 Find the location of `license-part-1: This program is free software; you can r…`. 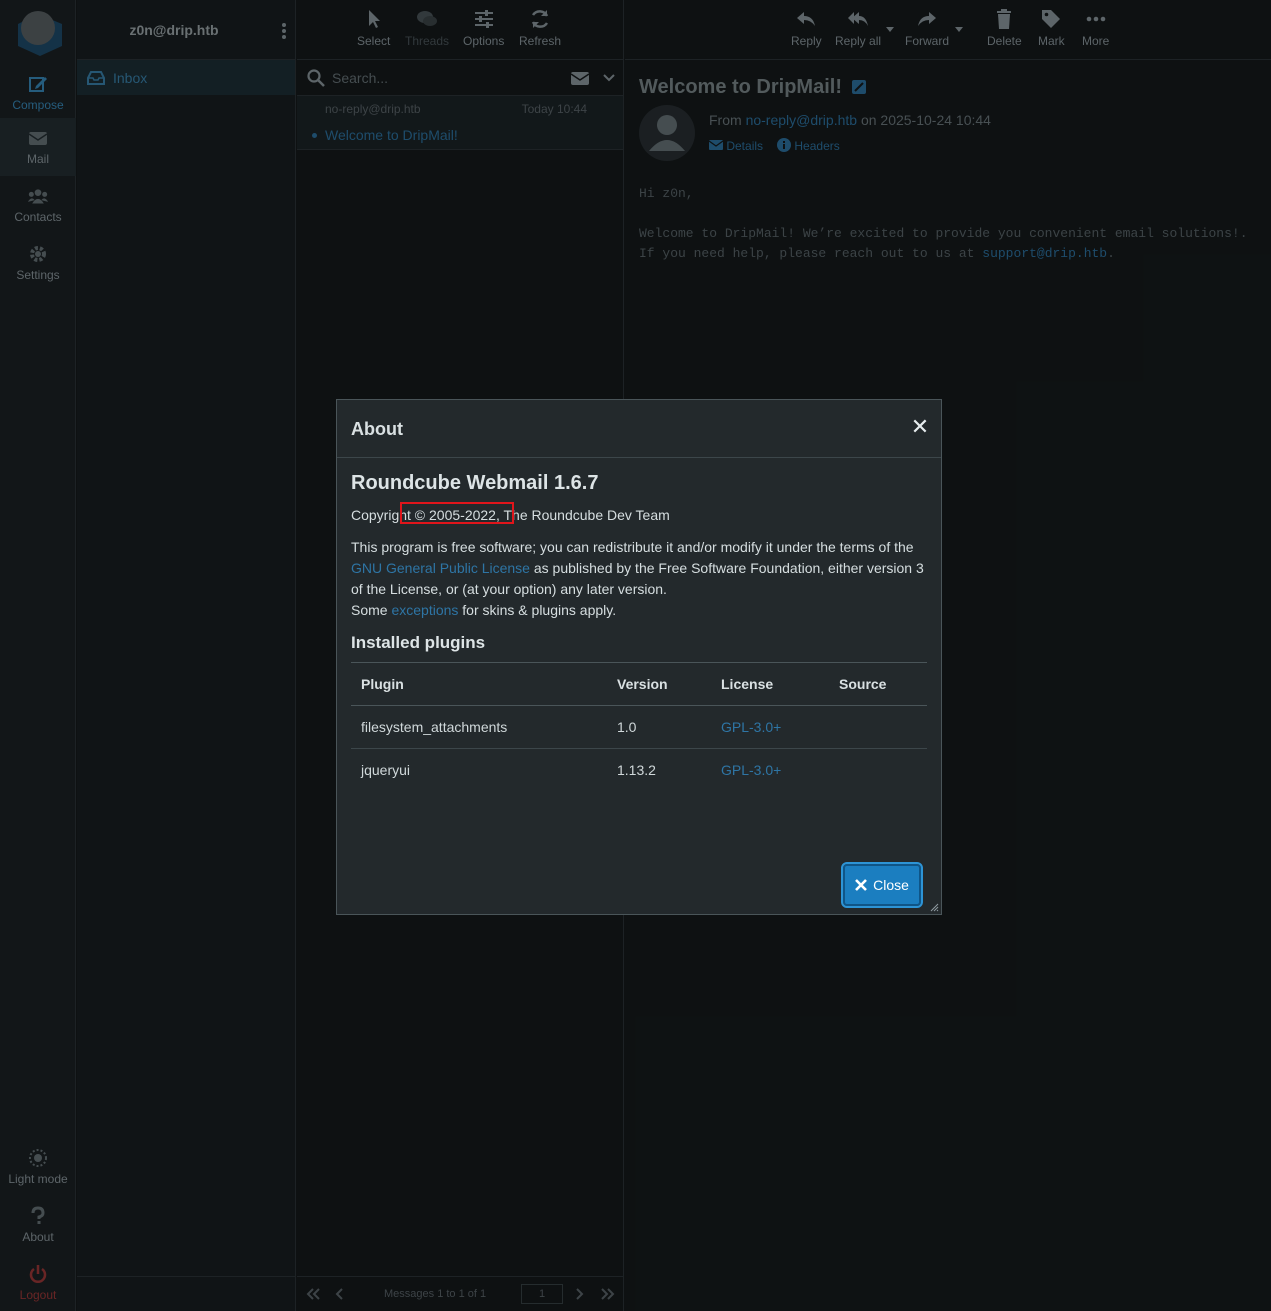

license-part-1: This program is free software; you can r… is located at coordinates (632, 547).